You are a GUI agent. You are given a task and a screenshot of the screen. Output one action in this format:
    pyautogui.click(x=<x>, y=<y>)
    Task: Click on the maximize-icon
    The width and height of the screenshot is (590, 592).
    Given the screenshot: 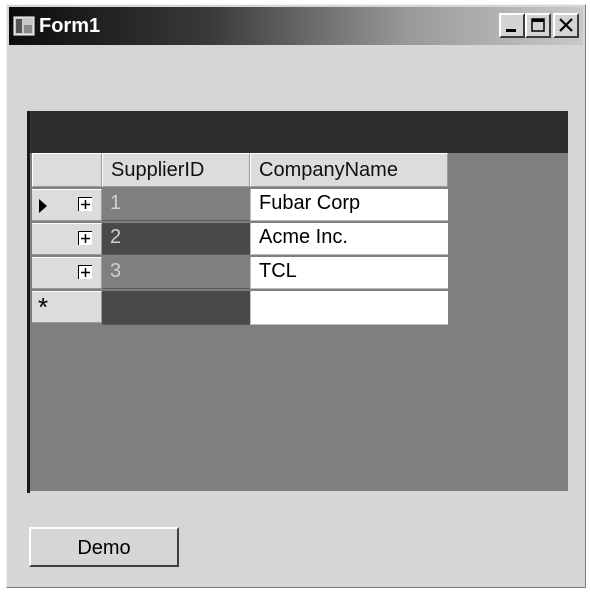 What is the action you would take?
    pyautogui.click(x=538, y=25)
    